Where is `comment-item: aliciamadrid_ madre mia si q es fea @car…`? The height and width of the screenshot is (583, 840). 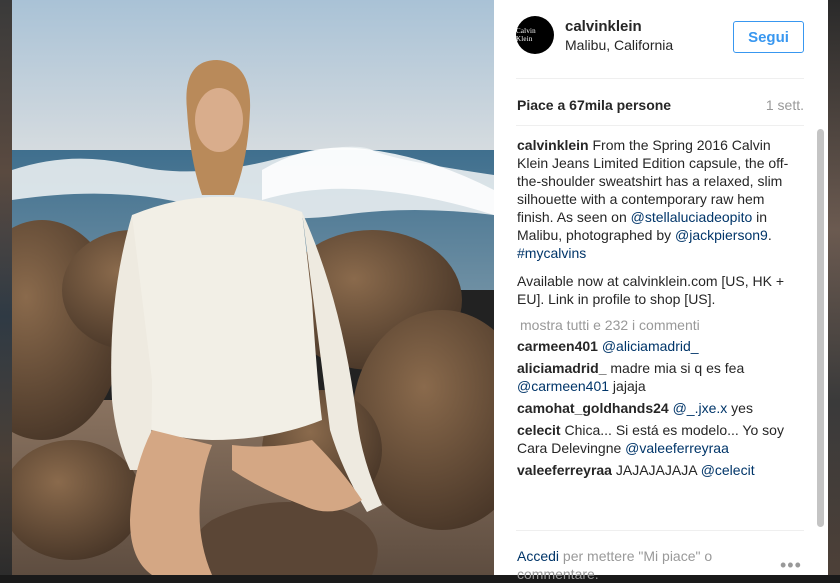 comment-item: aliciamadrid_ madre mia si q es fea @car… is located at coordinates (656, 377).